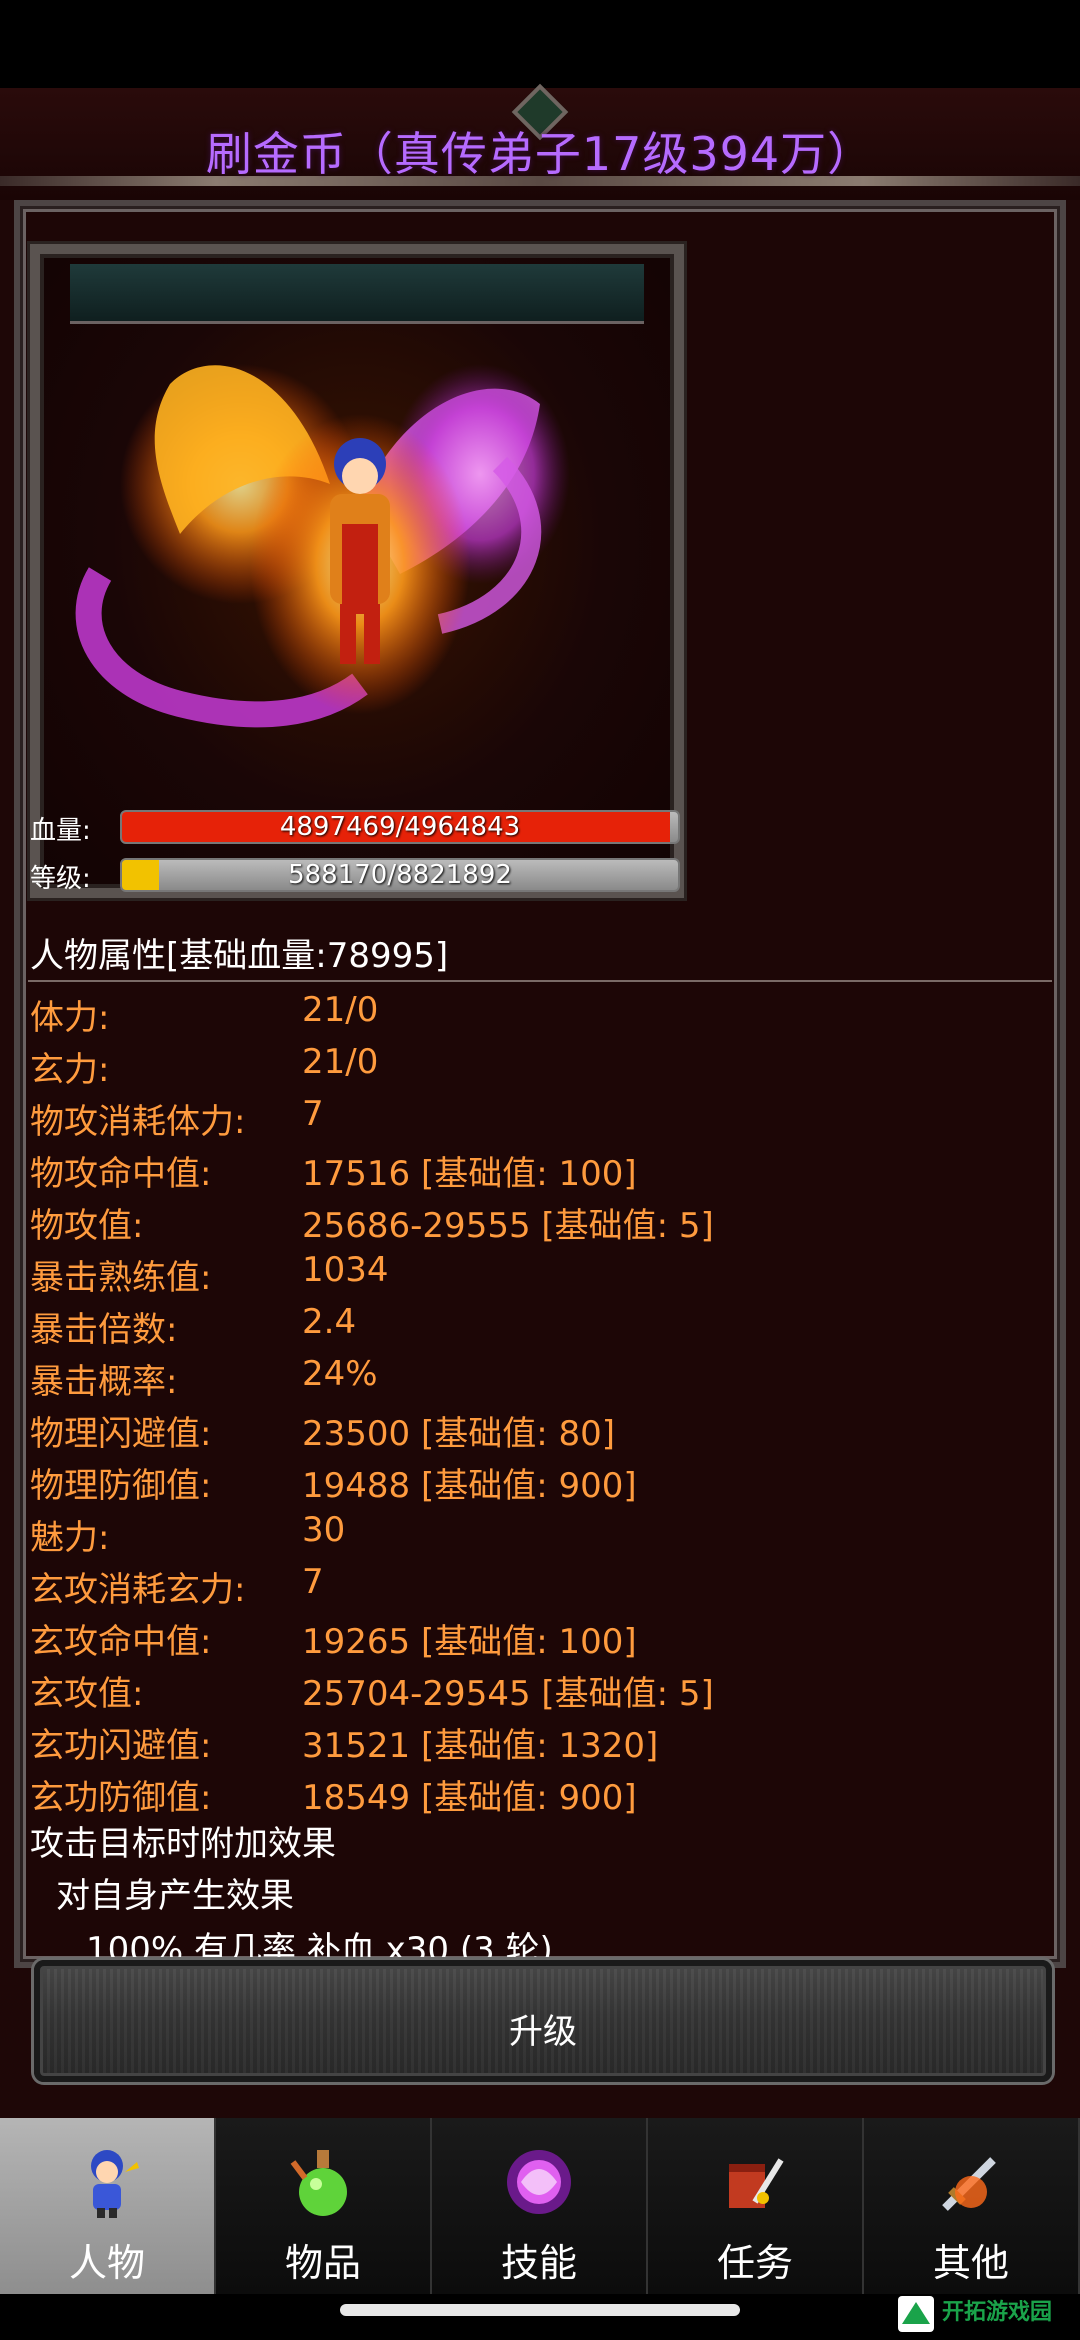 This screenshot has width=1080, height=2340. Describe the element at coordinates (345, 1270) in the screenshot. I see `attribute-value: 1034` at that location.